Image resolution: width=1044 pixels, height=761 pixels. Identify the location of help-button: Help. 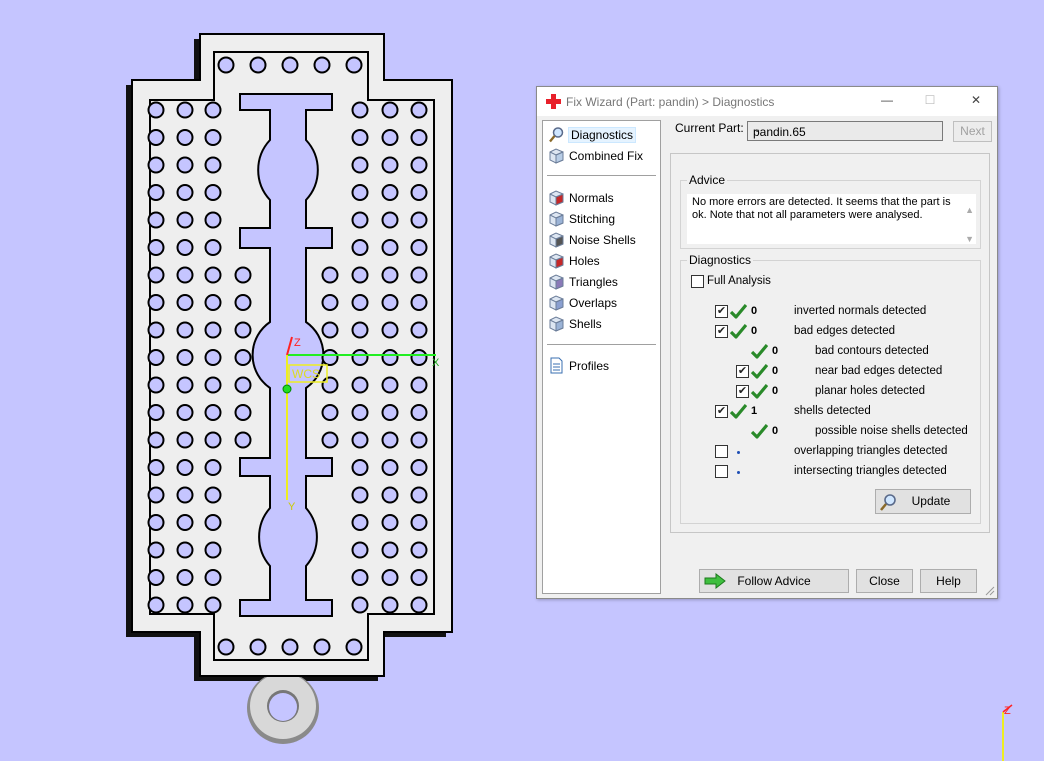
(948, 581).